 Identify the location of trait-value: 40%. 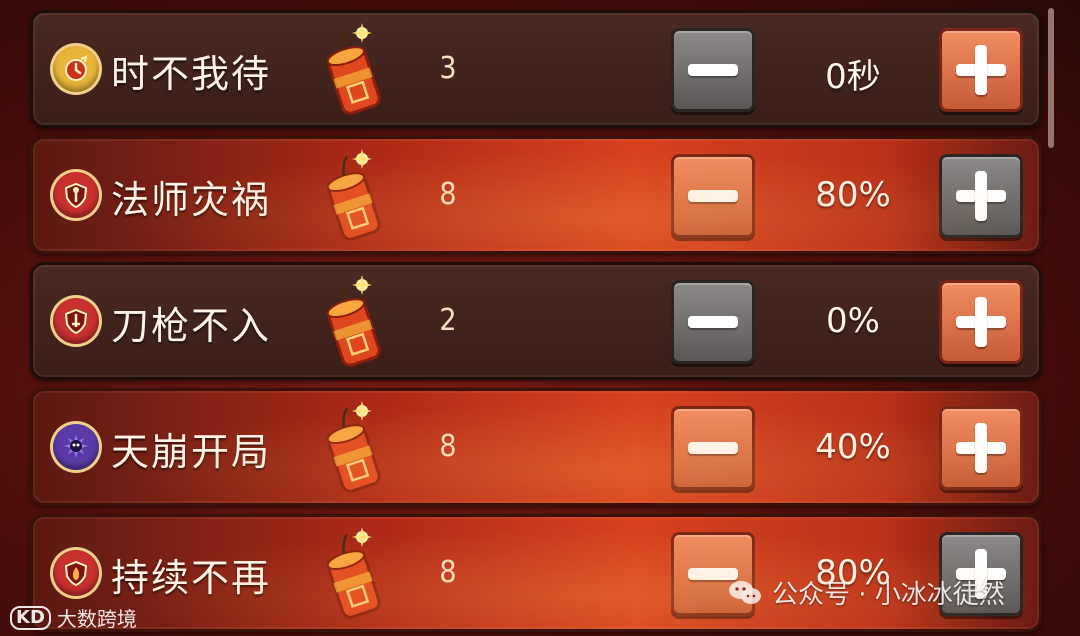
(853, 447).